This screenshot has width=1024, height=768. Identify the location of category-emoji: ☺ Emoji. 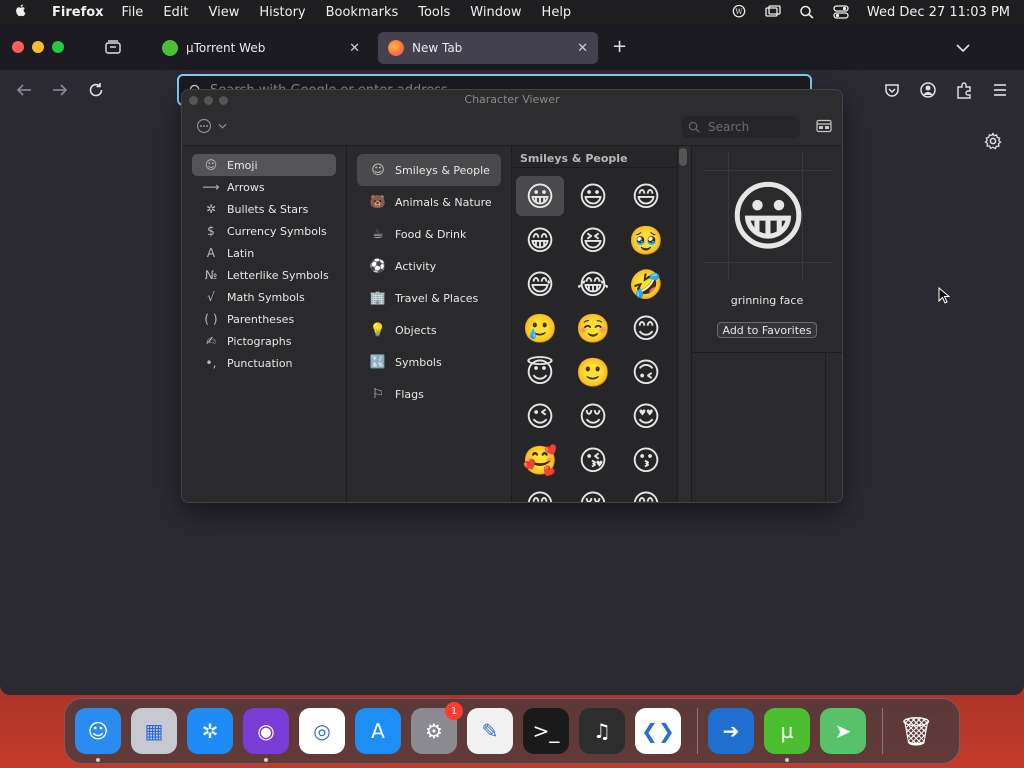
(264, 165).